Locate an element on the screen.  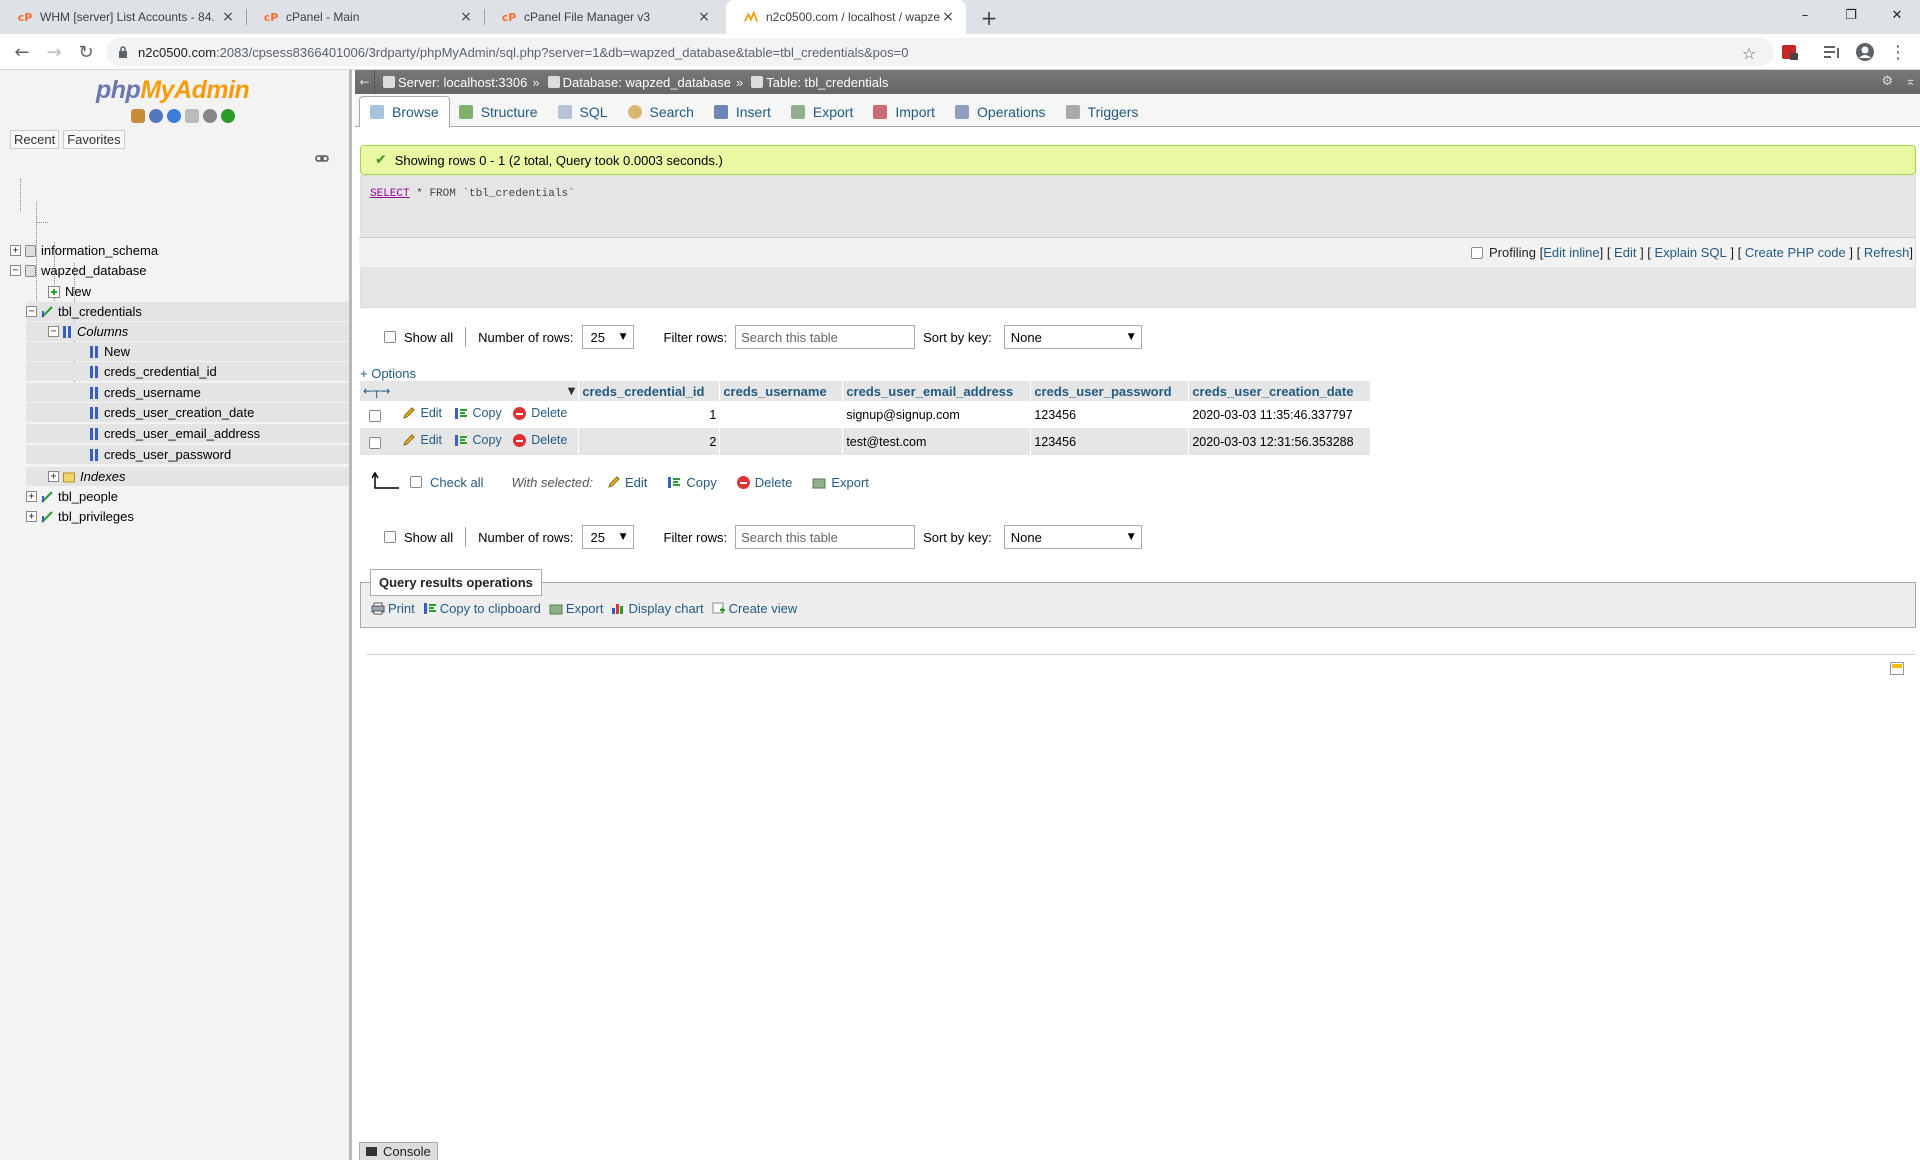
cell-email: test@test.com is located at coordinates (937, 441).